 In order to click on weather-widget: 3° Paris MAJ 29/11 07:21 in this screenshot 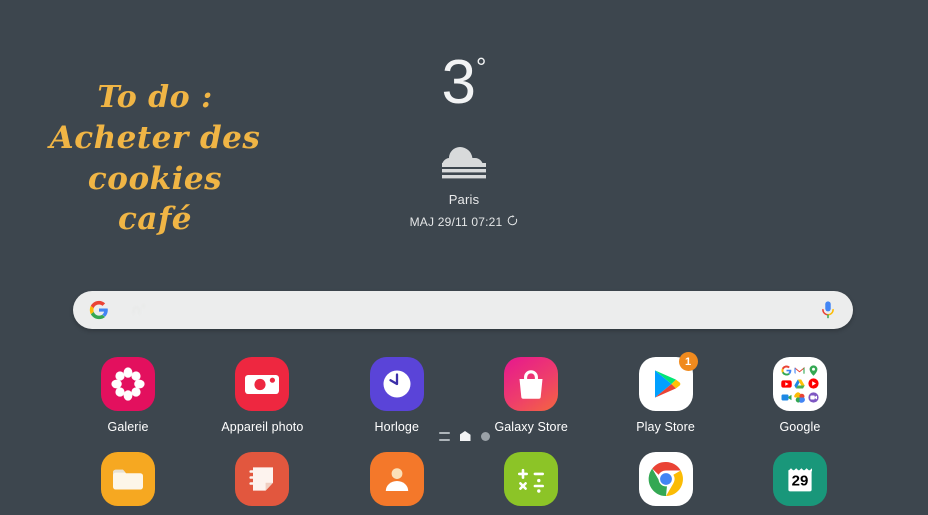, I will do `click(464, 140)`.